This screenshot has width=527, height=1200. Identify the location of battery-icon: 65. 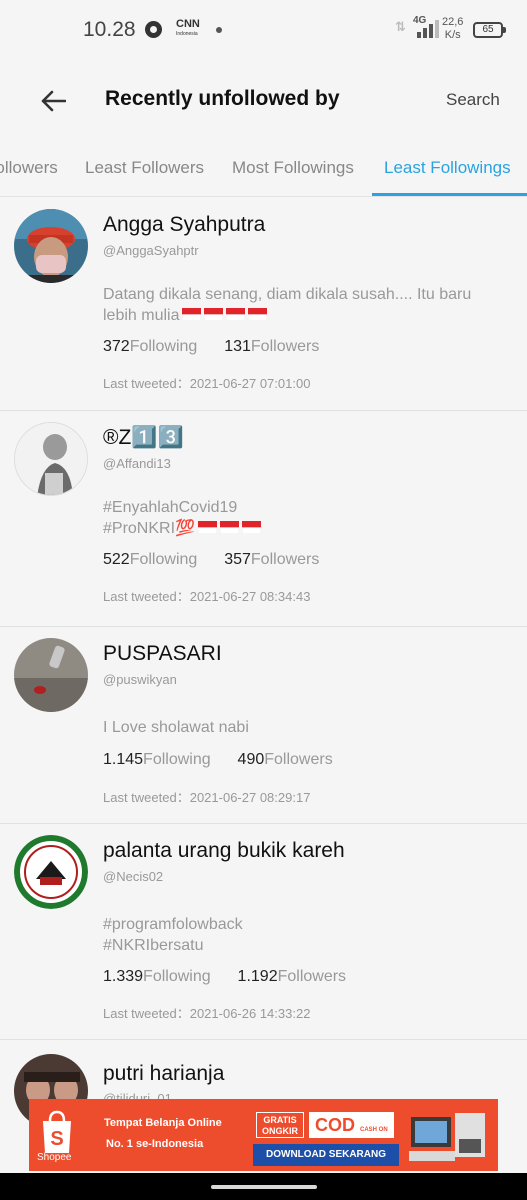
(489, 30).